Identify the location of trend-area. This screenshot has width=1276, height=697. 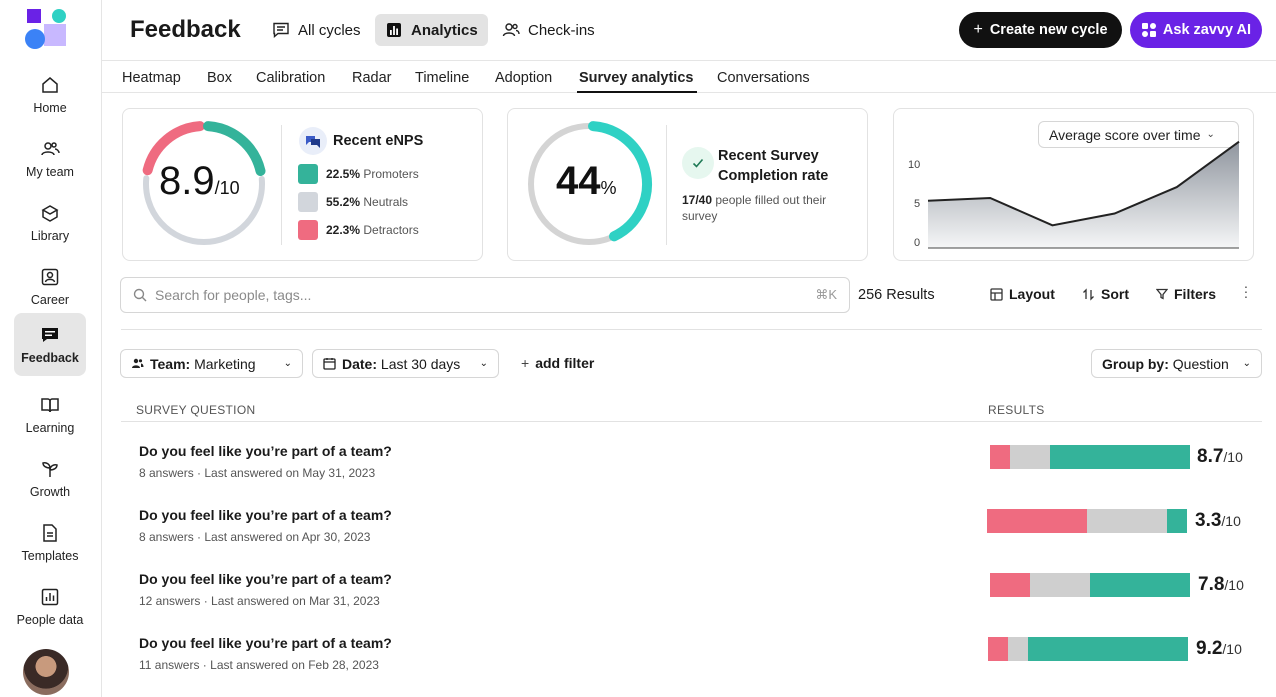
(1083, 194).